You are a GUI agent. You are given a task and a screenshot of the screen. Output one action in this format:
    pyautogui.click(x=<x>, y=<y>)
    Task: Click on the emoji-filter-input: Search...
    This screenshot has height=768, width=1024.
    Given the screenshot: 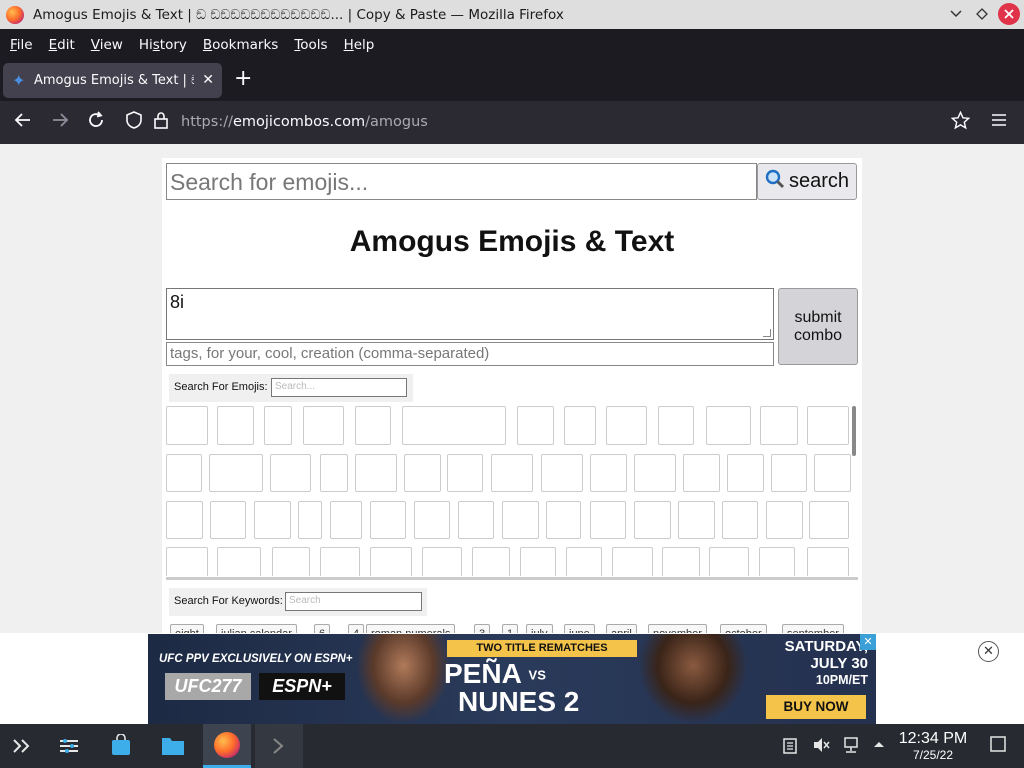 What is the action you would take?
    pyautogui.click(x=339, y=387)
    